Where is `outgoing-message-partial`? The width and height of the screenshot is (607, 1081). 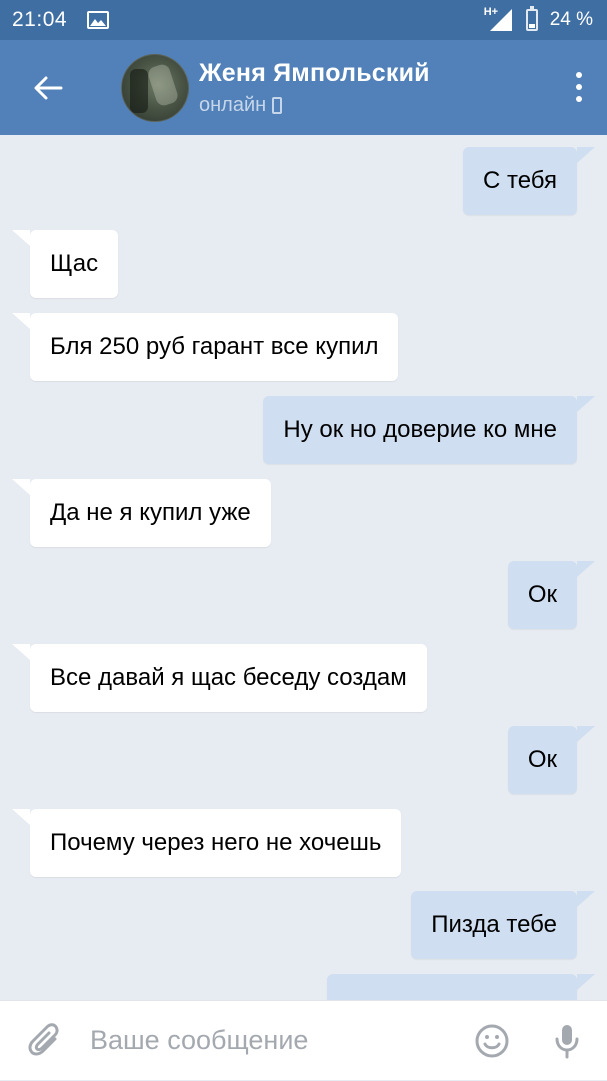 outgoing-message-partial is located at coordinates (461, 987).